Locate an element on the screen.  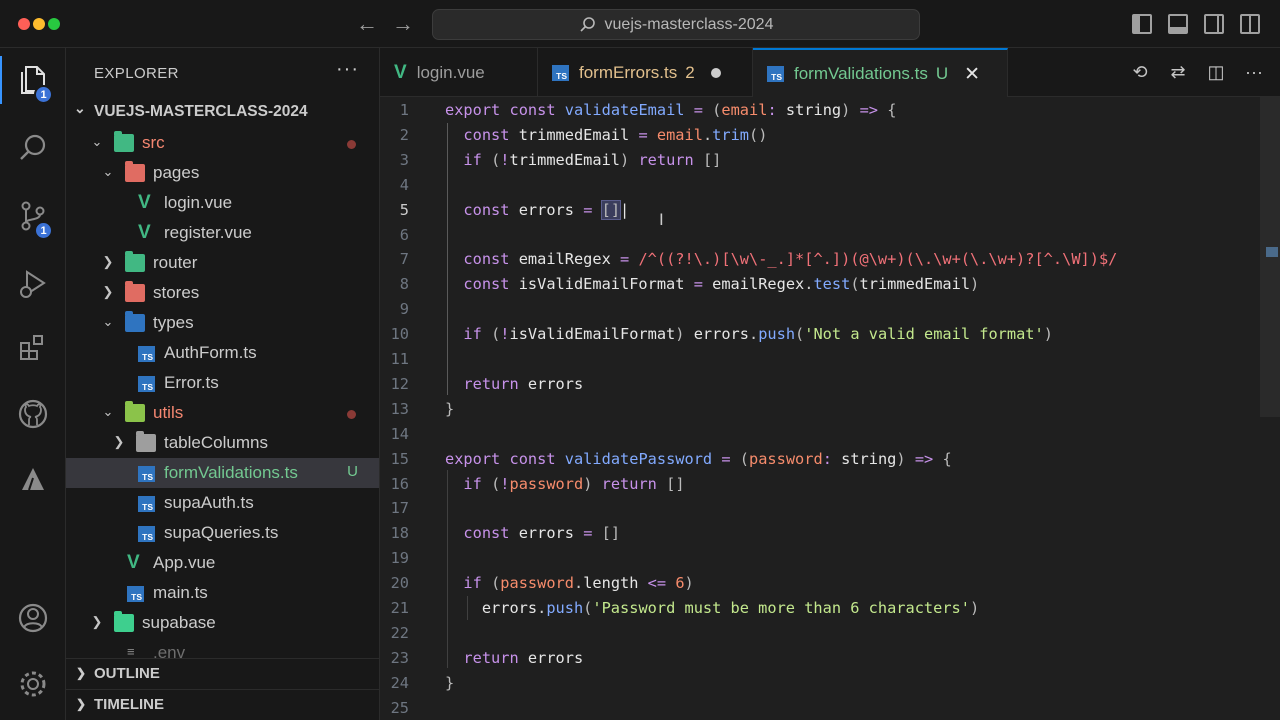
account-icon is located at coordinates (33, 618).